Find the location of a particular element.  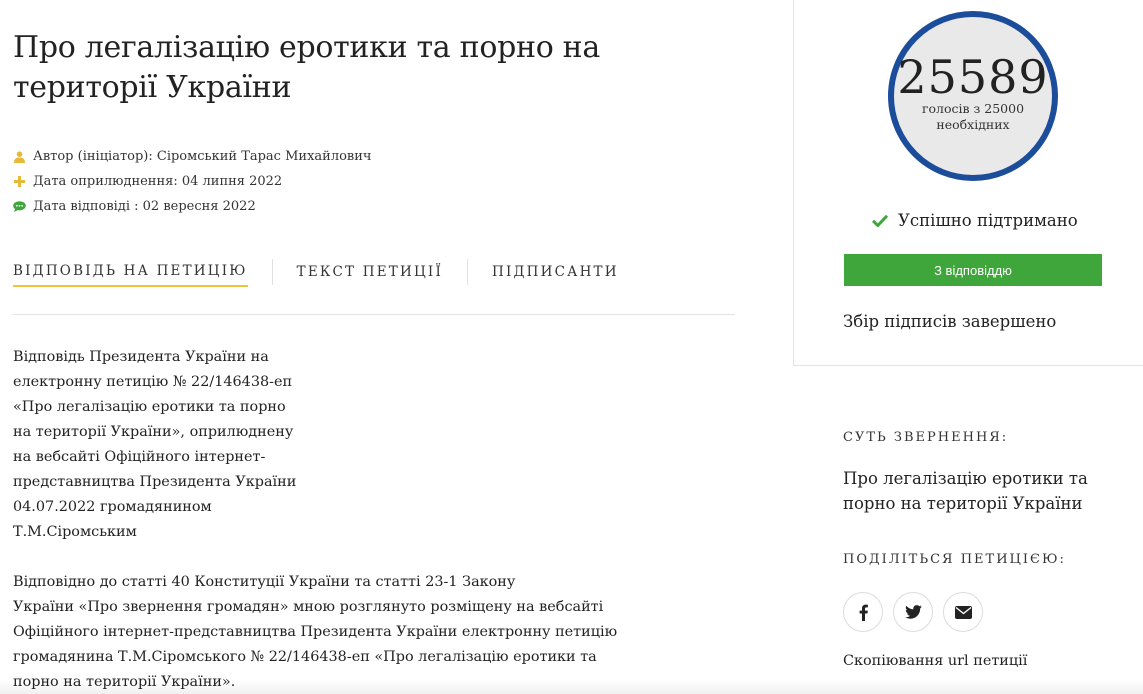

email-share-button is located at coordinates (963, 612).